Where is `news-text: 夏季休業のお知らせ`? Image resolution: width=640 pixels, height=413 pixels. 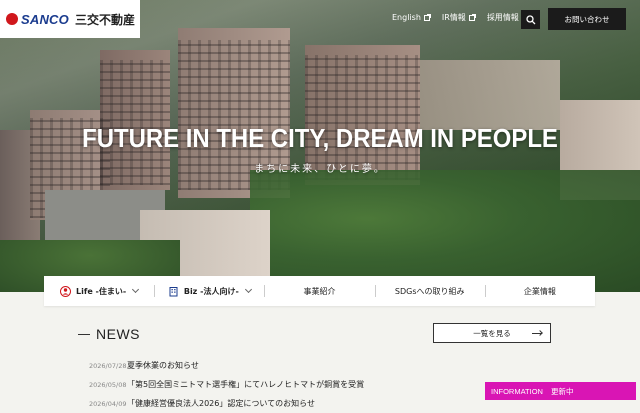
news-text: 夏季休業のお知らせ is located at coordinates (163, 365).